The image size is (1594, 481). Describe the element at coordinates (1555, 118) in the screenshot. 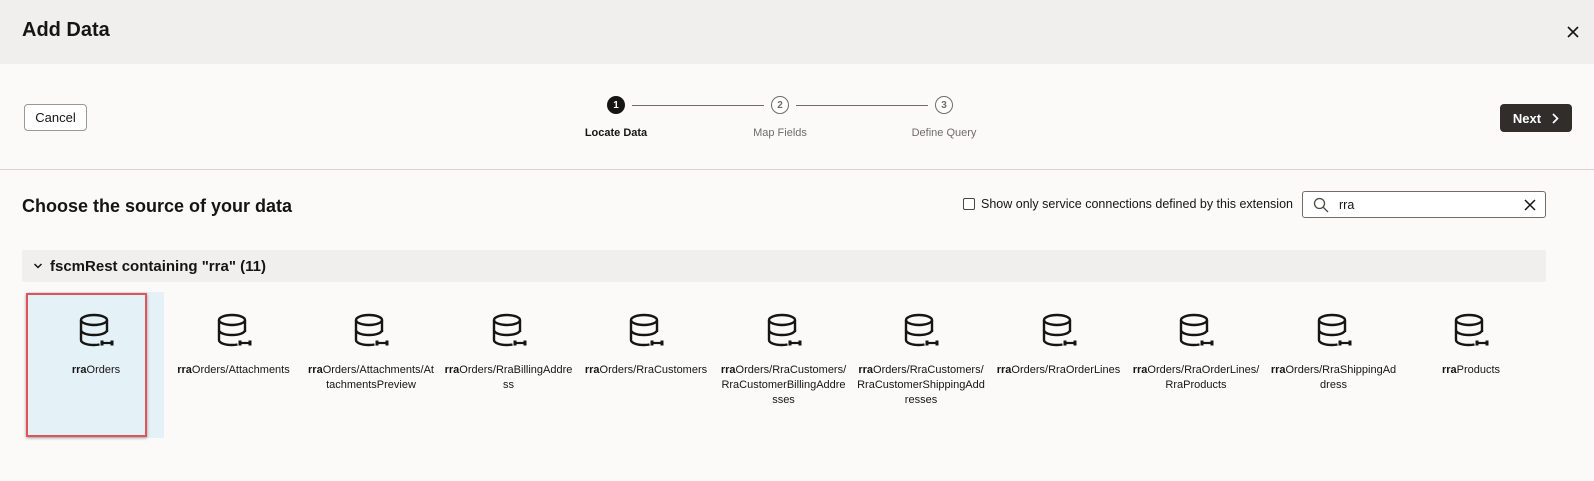

I see `chevron-right-icon` at that location.